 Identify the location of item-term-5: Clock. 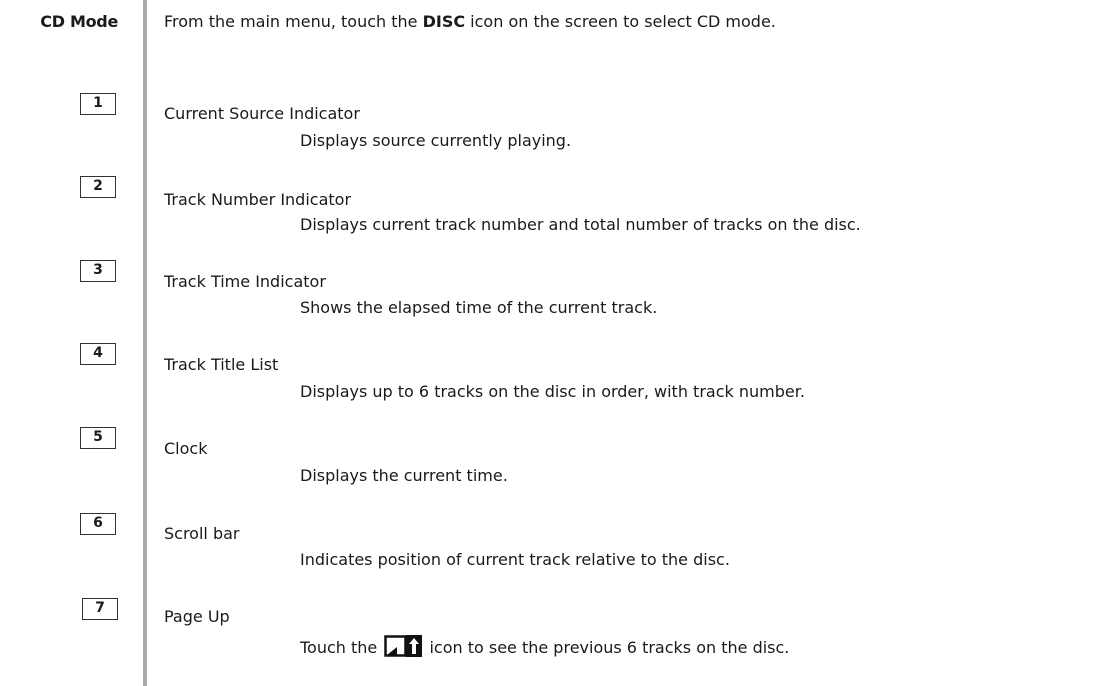
(186, 448).